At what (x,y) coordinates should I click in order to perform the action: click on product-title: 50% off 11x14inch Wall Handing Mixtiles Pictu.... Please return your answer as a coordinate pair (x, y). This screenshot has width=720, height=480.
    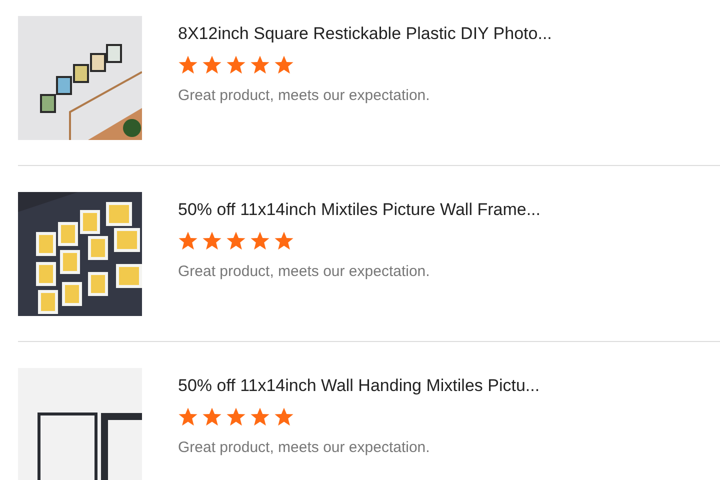
    Looking at the image, I should click on (359, 386).